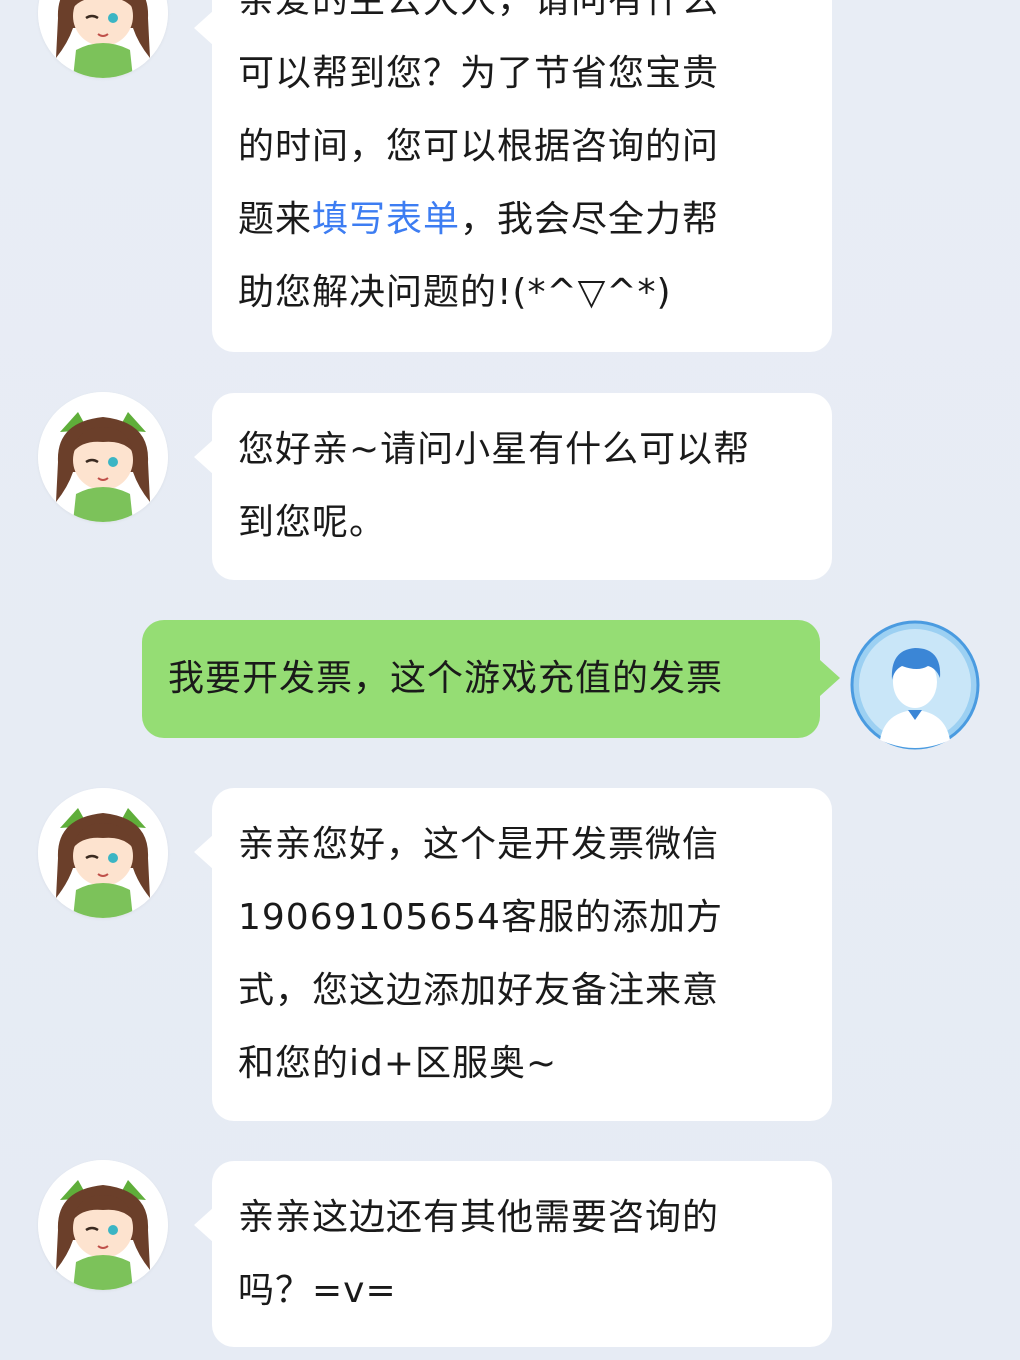 The height and width of the screenshot is (1360, 1020). I want to click on message-line: 亲爱的主公大人，请问有什么, so click(479, 10).